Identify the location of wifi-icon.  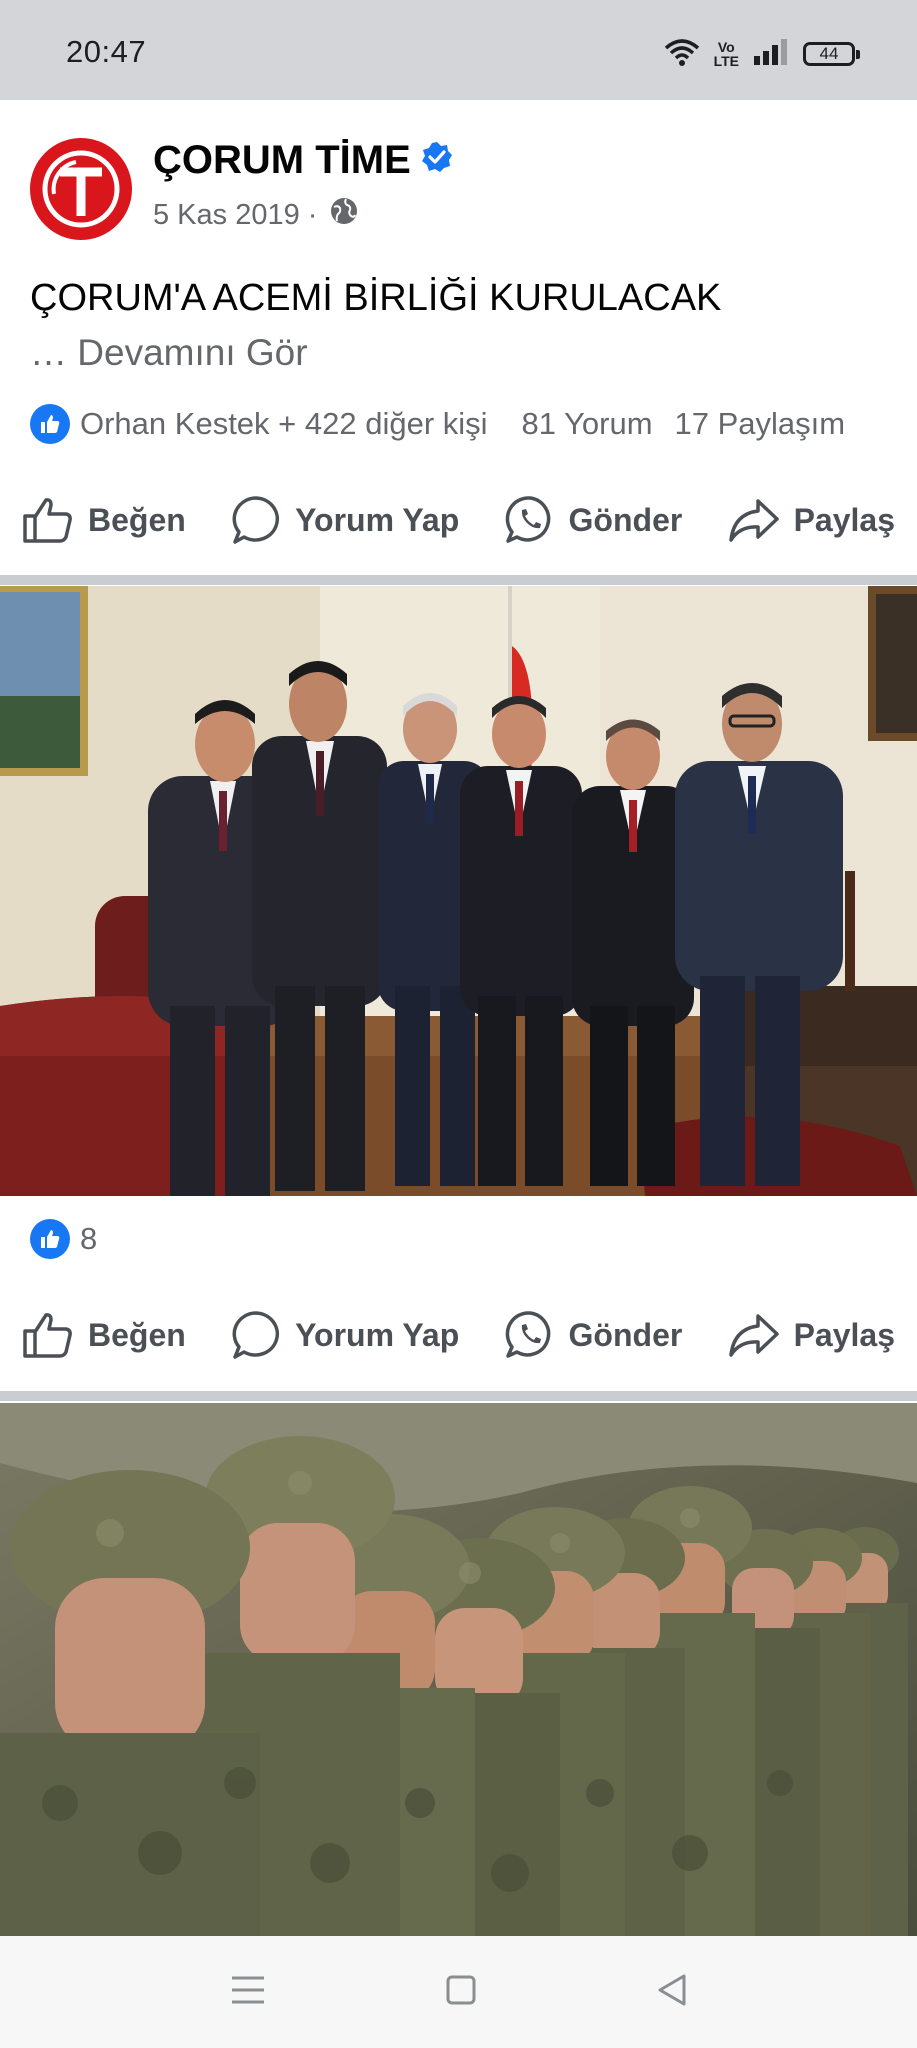
(682, 54).